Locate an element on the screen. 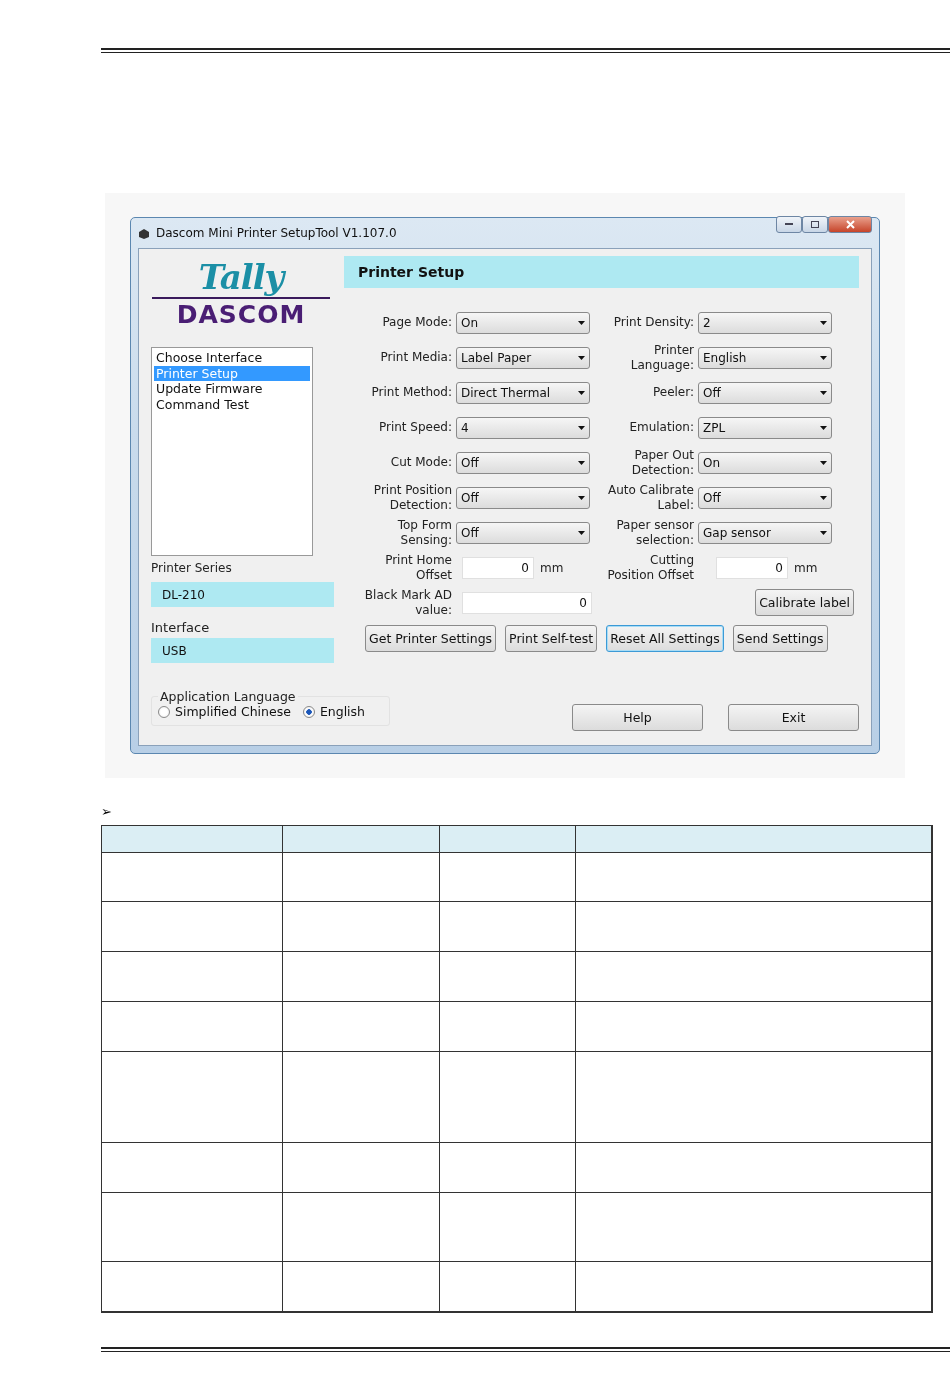 Image resolution: width=950 pixels, height=1379 pixels. nav-item: Command Test is located at coordinates (232, 404).